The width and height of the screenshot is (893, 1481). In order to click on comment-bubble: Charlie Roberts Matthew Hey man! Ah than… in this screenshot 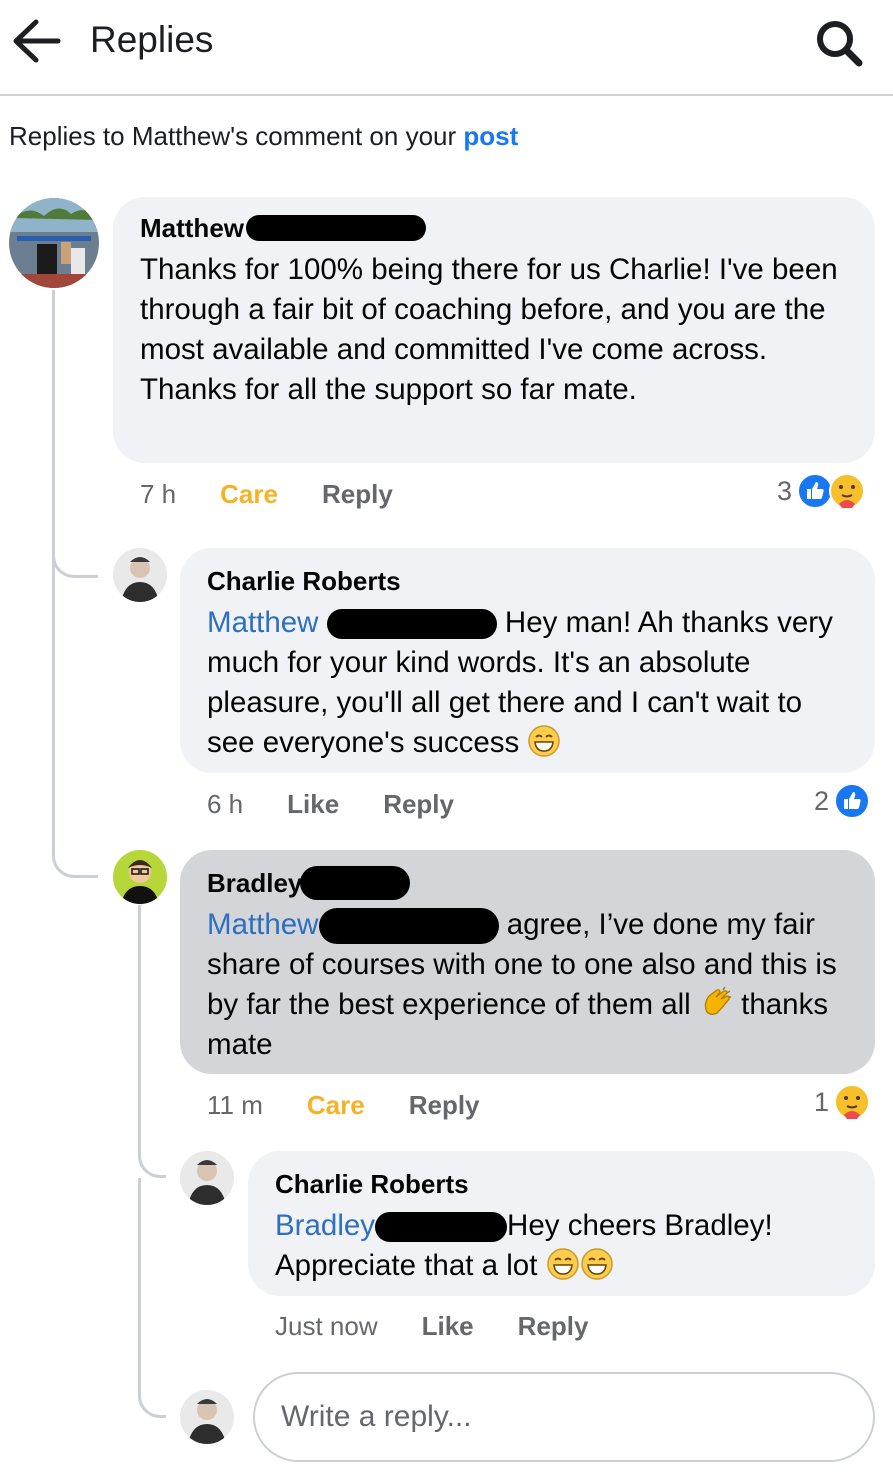, I will do `click(527, 660)`.